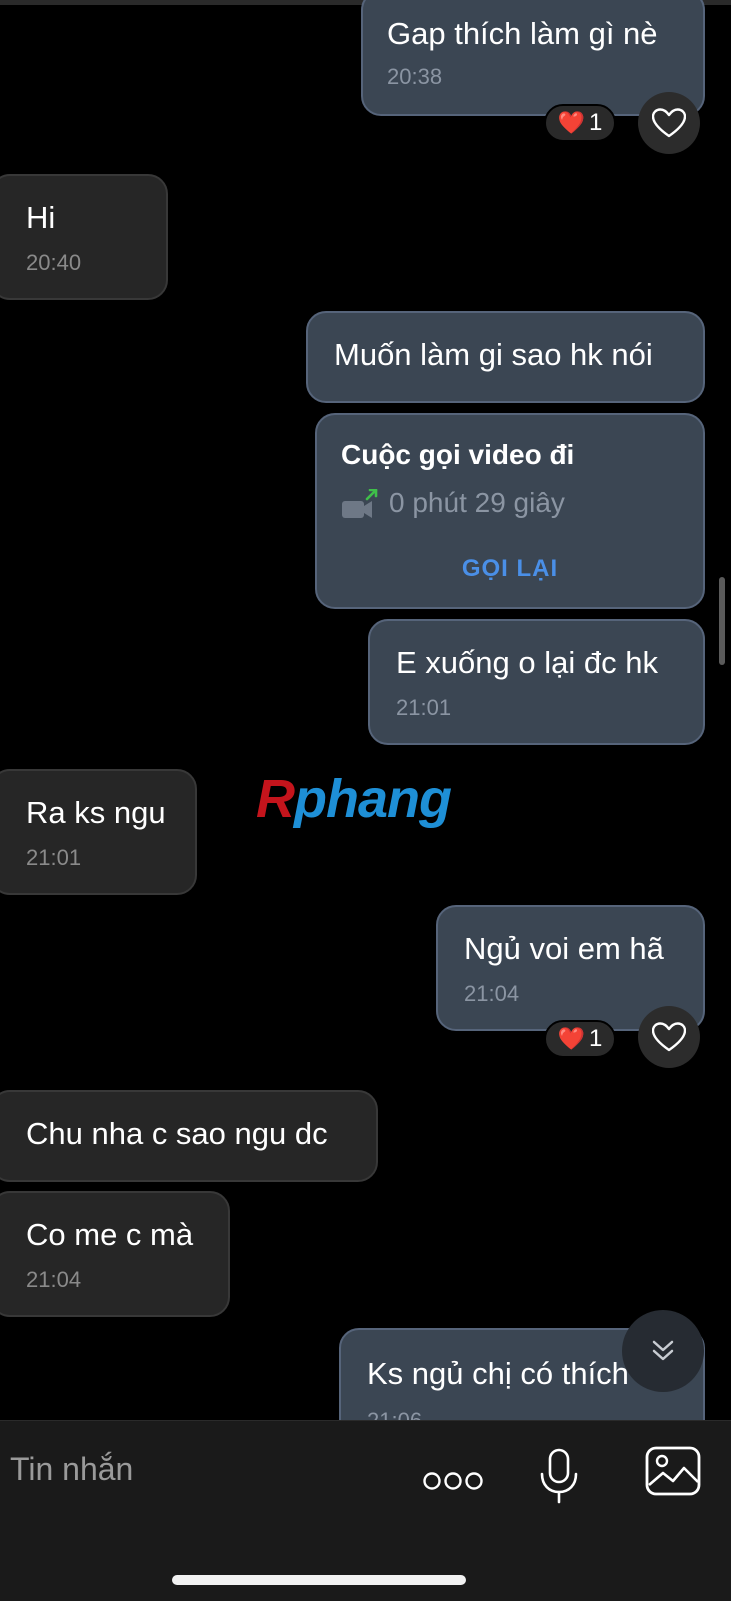 This screenshot has width=731, height=1601. Describe the element at coordinates (365, 1510) in the screenshot. I see `message-input-bar: Tin nhắn` at that location.